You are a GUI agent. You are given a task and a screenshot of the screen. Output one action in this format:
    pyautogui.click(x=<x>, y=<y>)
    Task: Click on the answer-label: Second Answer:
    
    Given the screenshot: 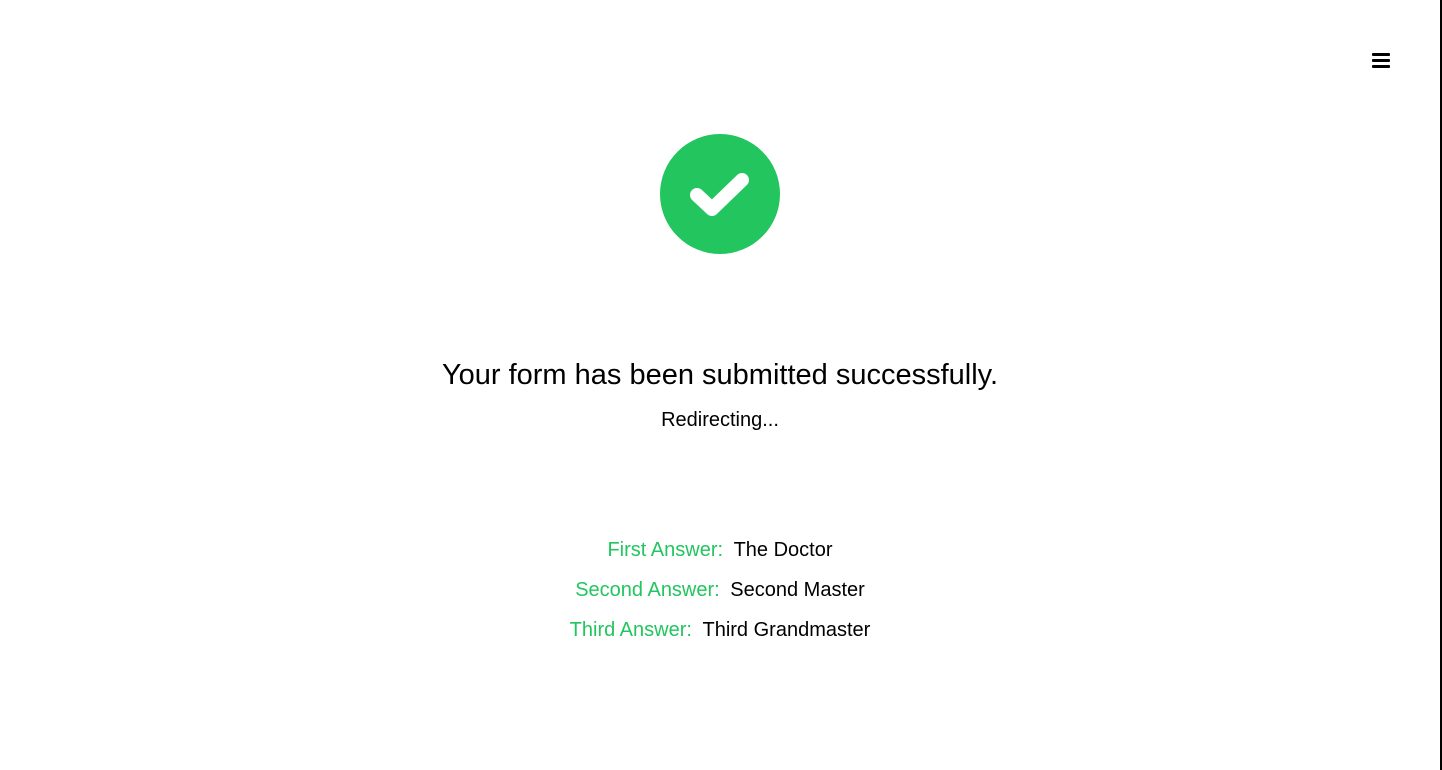 What is the action you would take?
    pyautogui.click(x=647, y=590)
    